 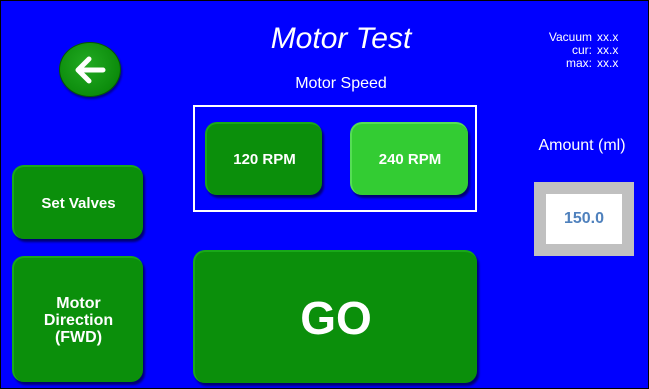 I want to click on page-title: Motor Test, so click(x=341, y=38).